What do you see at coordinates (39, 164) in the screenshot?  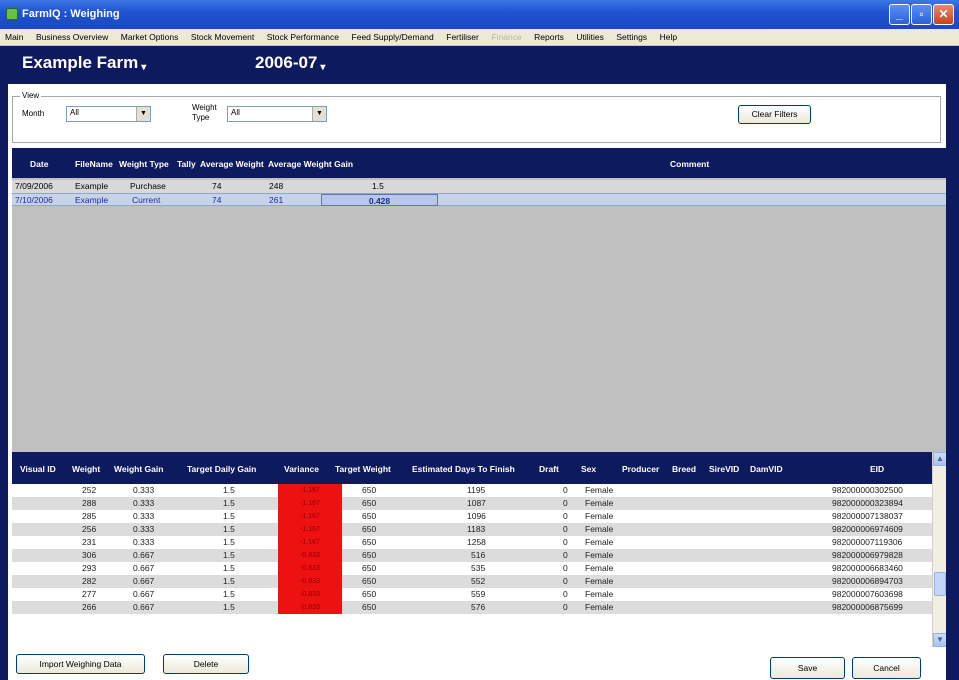 I see `col-date: Date` at bounding box center [39, 164].